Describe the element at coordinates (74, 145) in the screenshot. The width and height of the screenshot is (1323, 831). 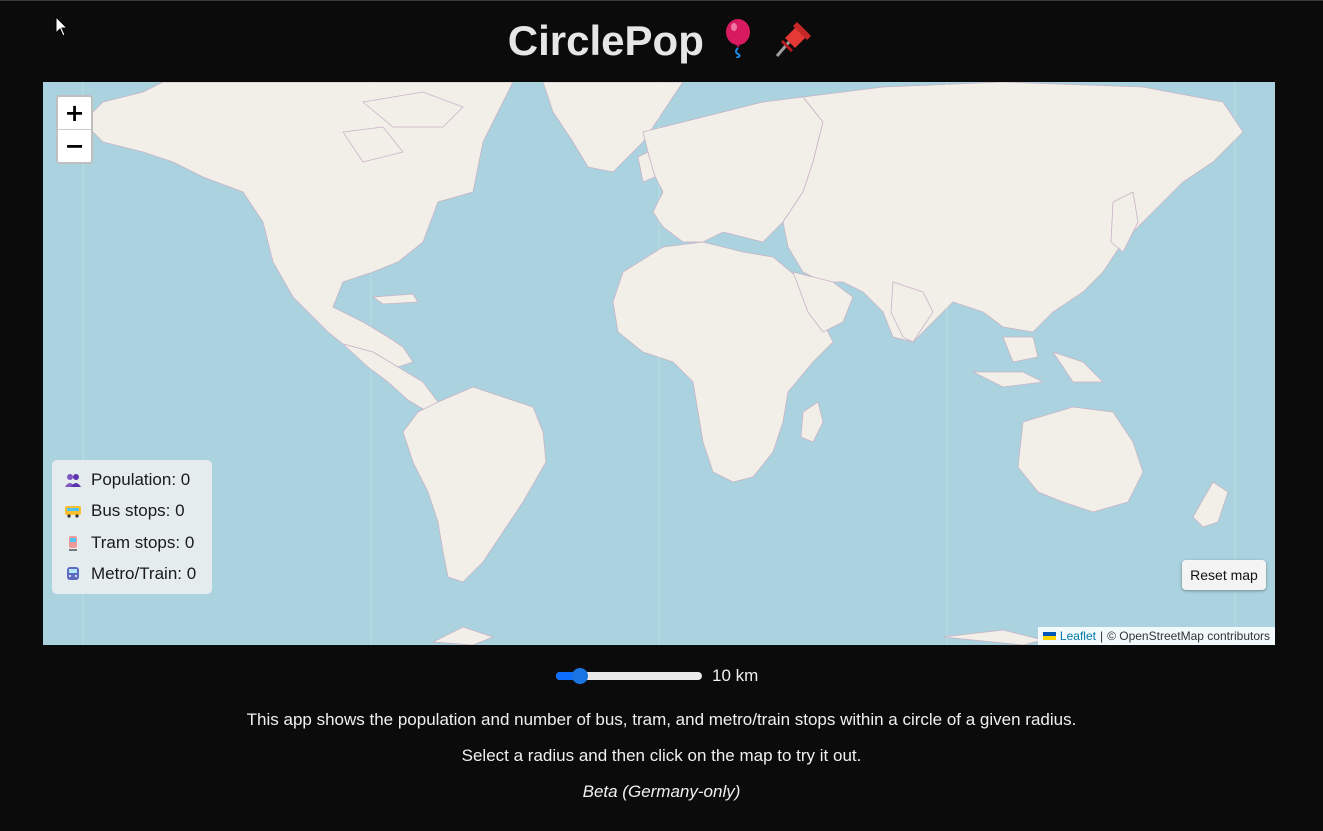
I see `zoom-out-button: −` at that location.